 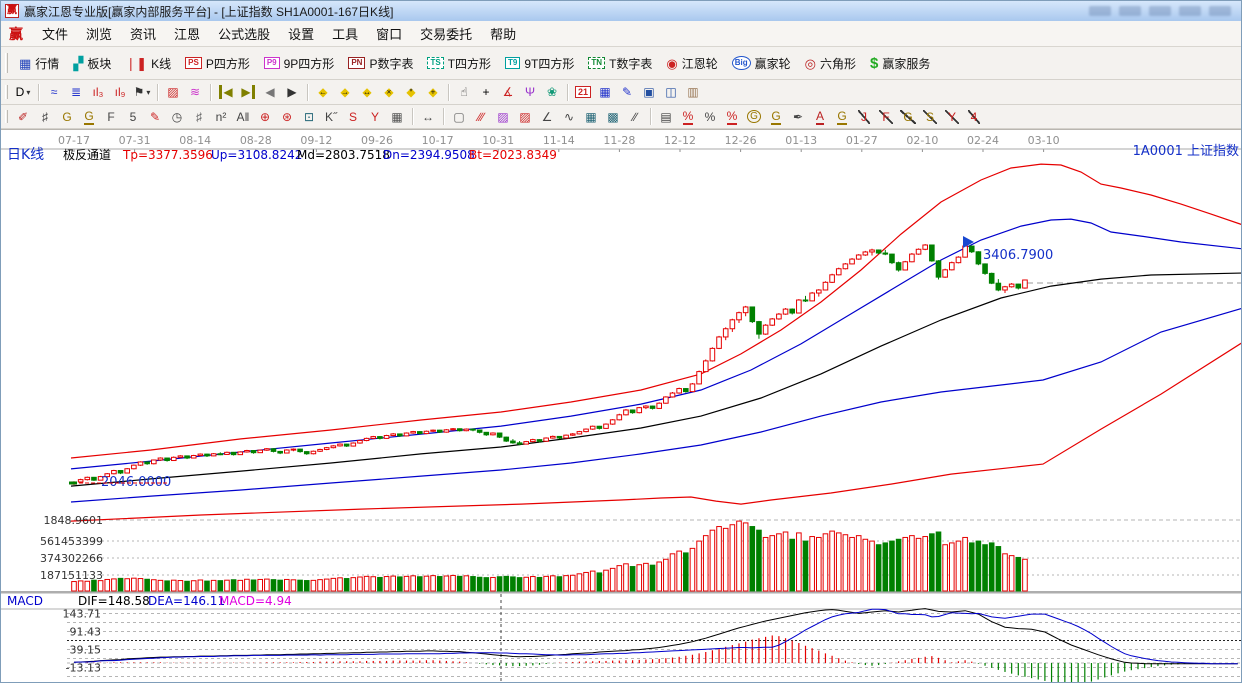 What do you see at coordinates (411, 92) in the screenshot?
I see `gann-diamond-star-btn: ◆ *` at bounding box center [411, 92].